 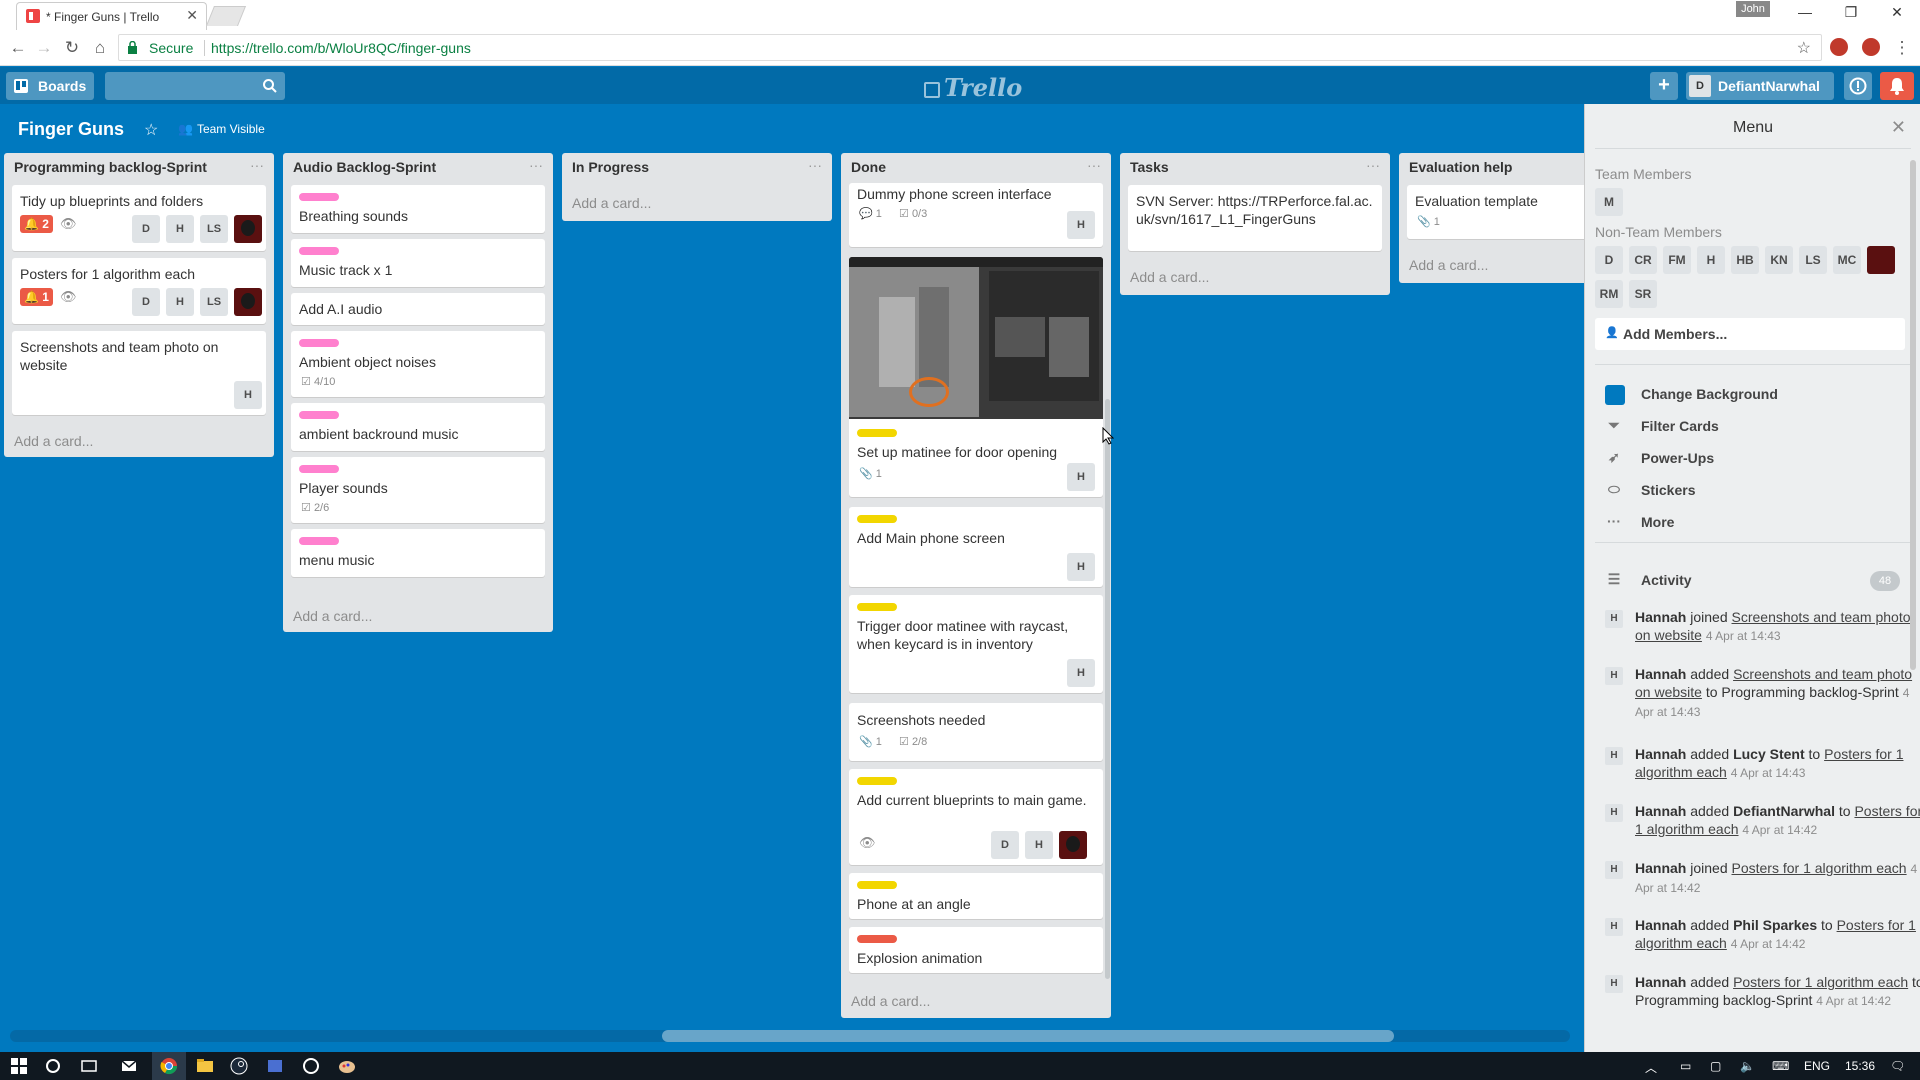 I want to click on user-menu-button: D DefiantNarwhal, so click(x=1760, y=86).